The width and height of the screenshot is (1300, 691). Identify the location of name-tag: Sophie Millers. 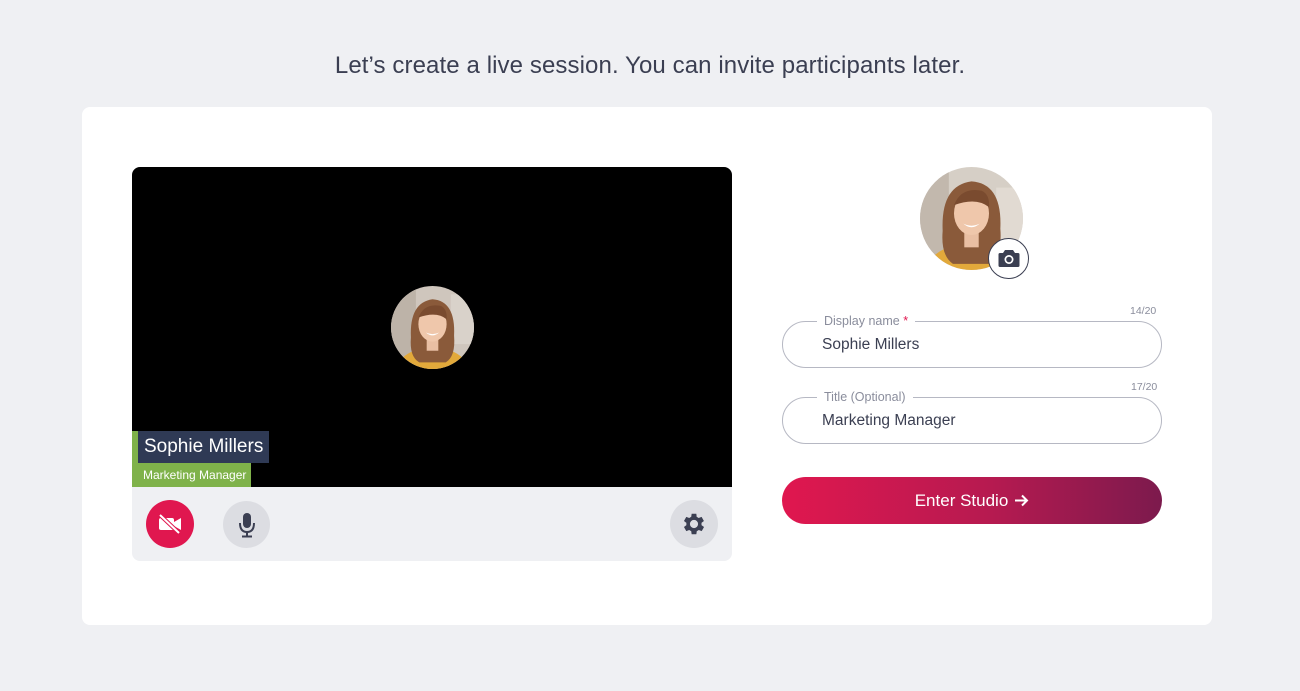
(201, 447).